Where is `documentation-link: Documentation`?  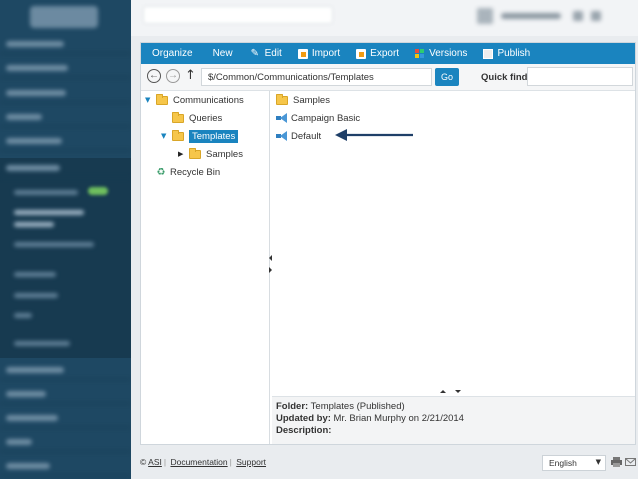 documentation-link: Documentation is located at coordinates (198, 462).